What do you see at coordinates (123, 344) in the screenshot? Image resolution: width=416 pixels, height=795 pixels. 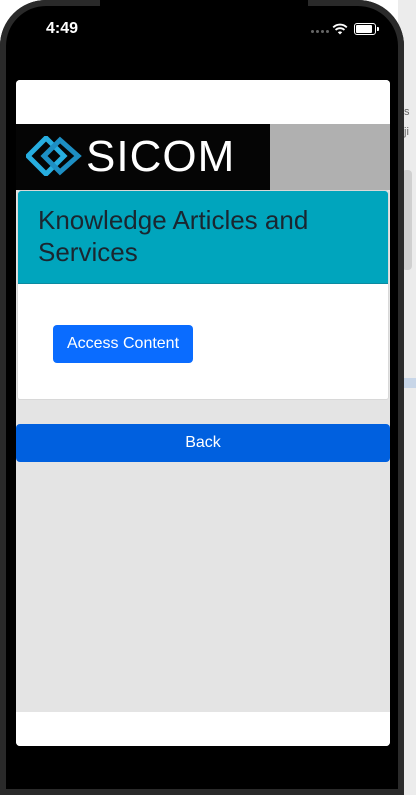 I see `access-content-button: Access Content` at bounding box center [123, 344].